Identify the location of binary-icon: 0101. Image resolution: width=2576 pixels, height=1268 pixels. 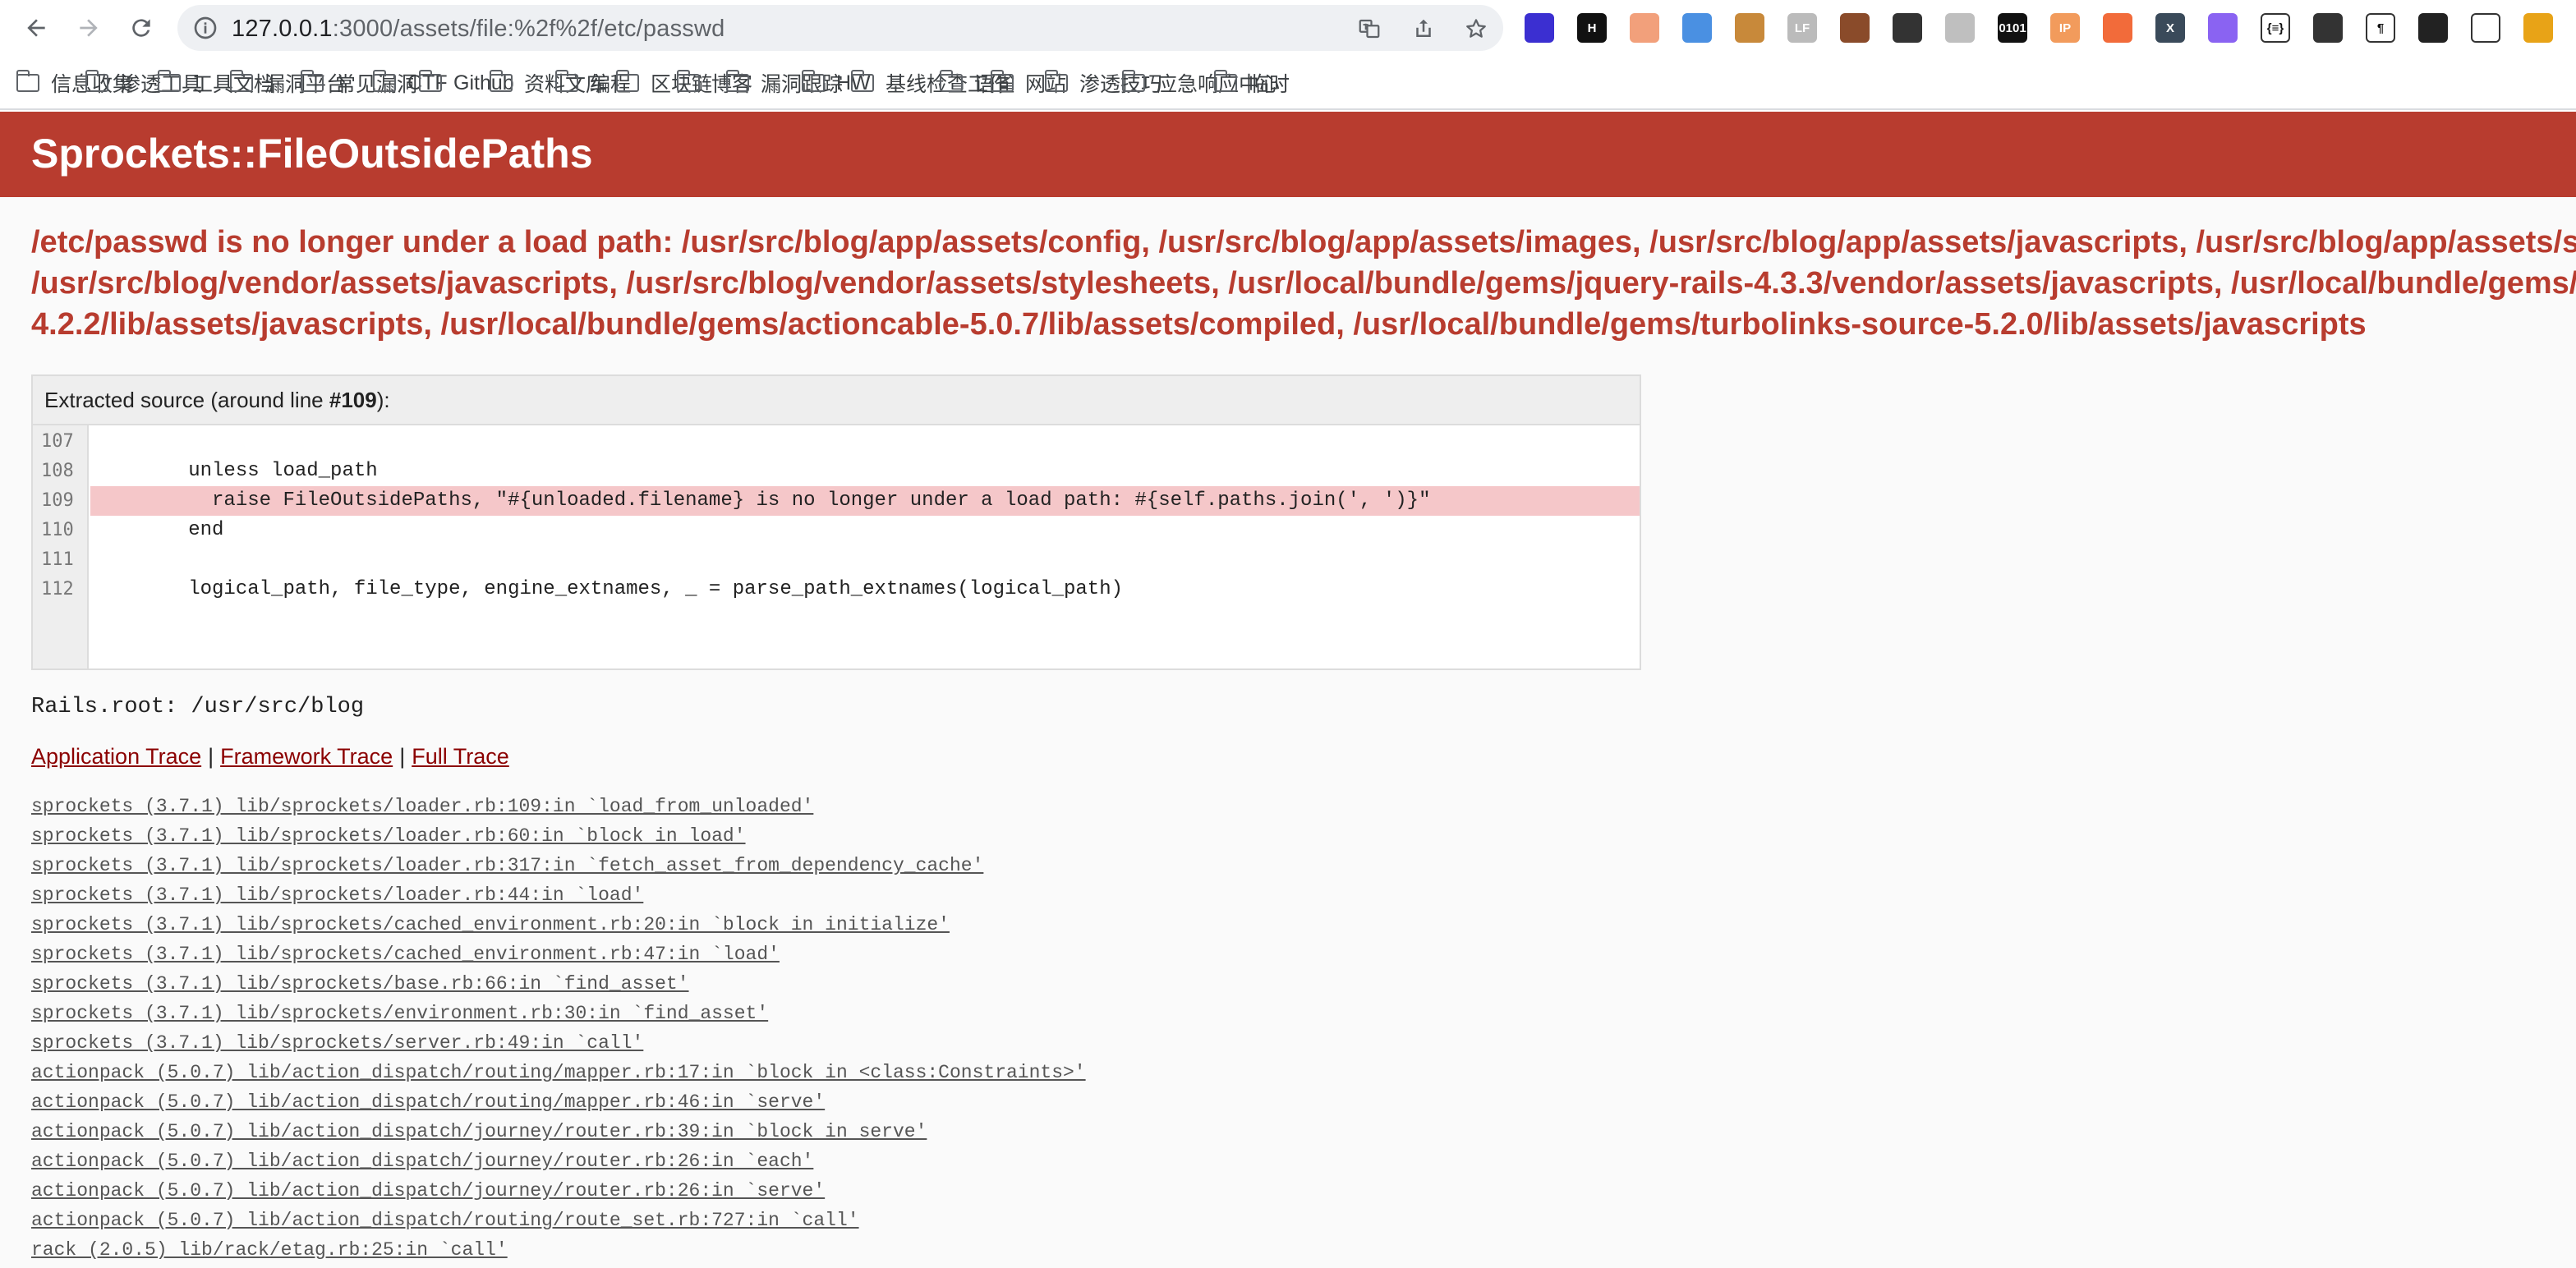
(2012, 28).